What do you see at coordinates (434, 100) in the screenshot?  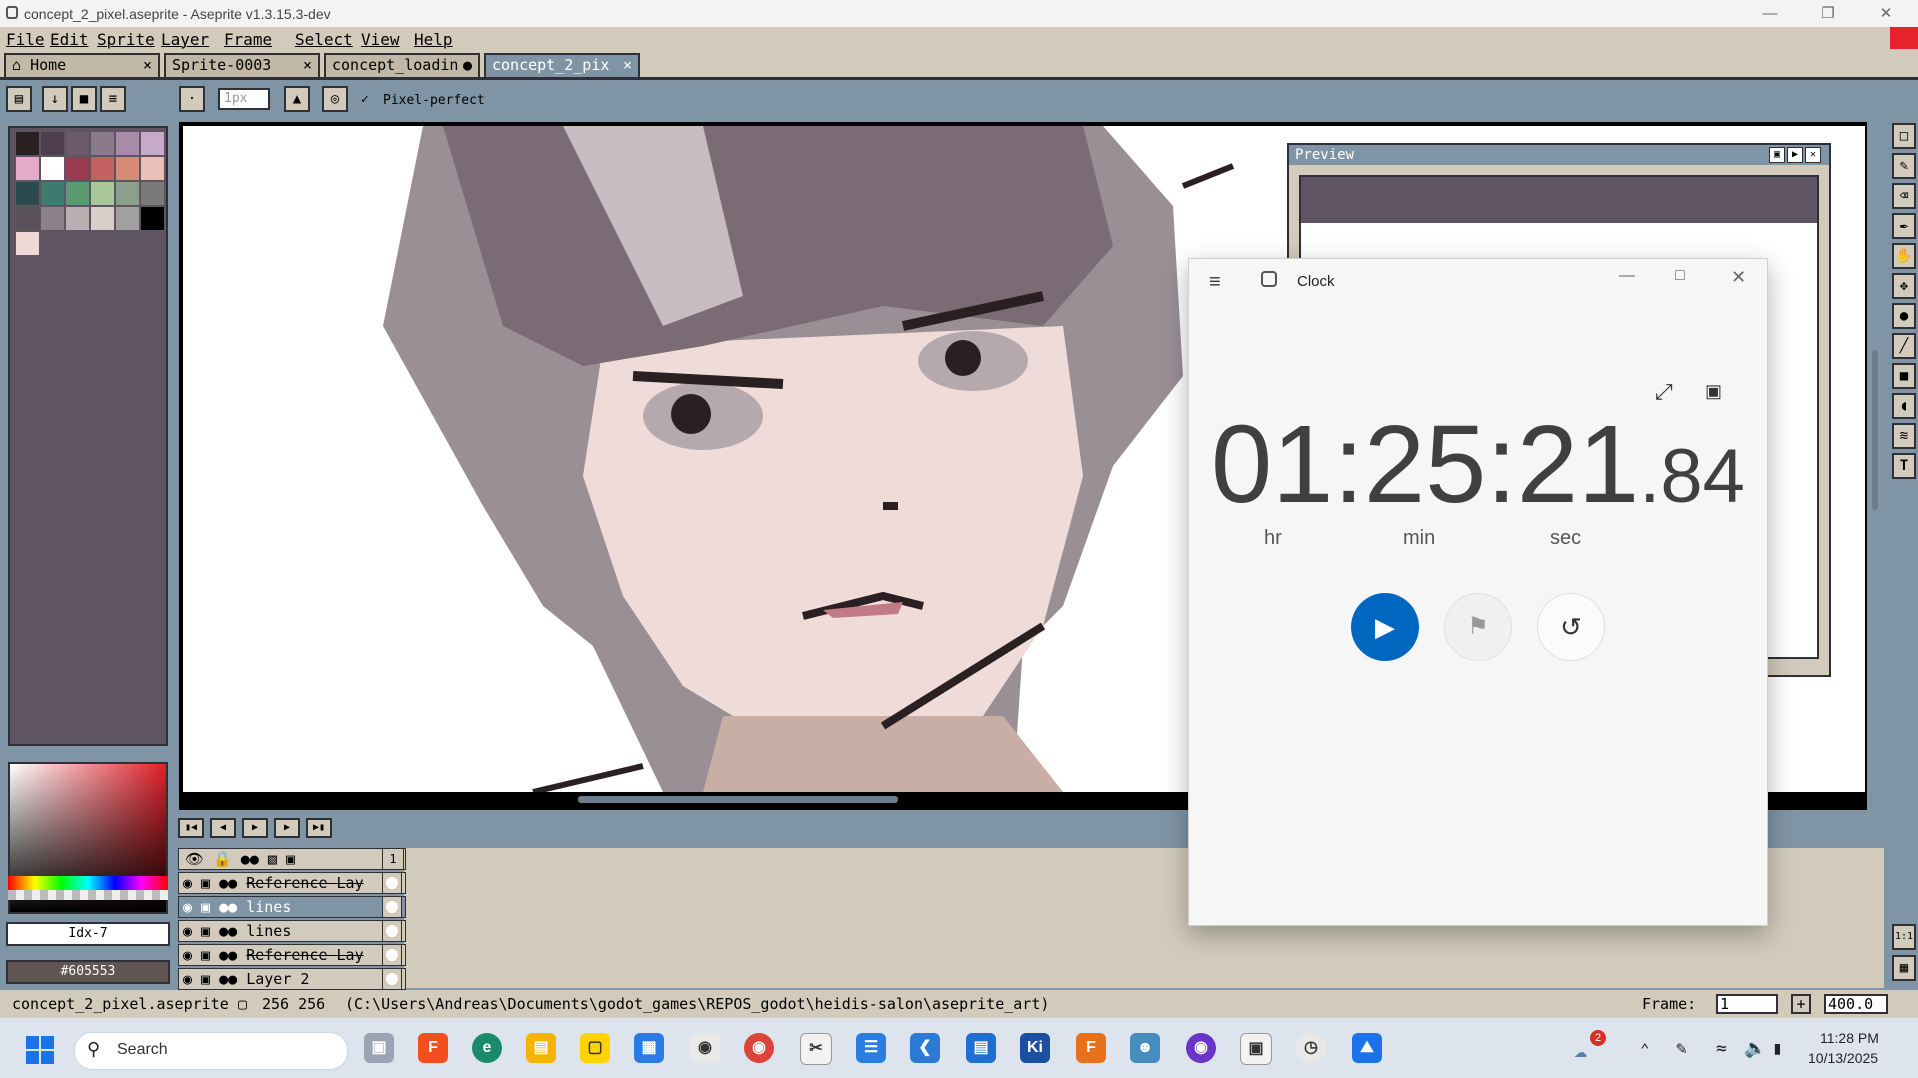 I see `pixel-perfect-label: Pixel-perfect` at bounding box center [434, 100].